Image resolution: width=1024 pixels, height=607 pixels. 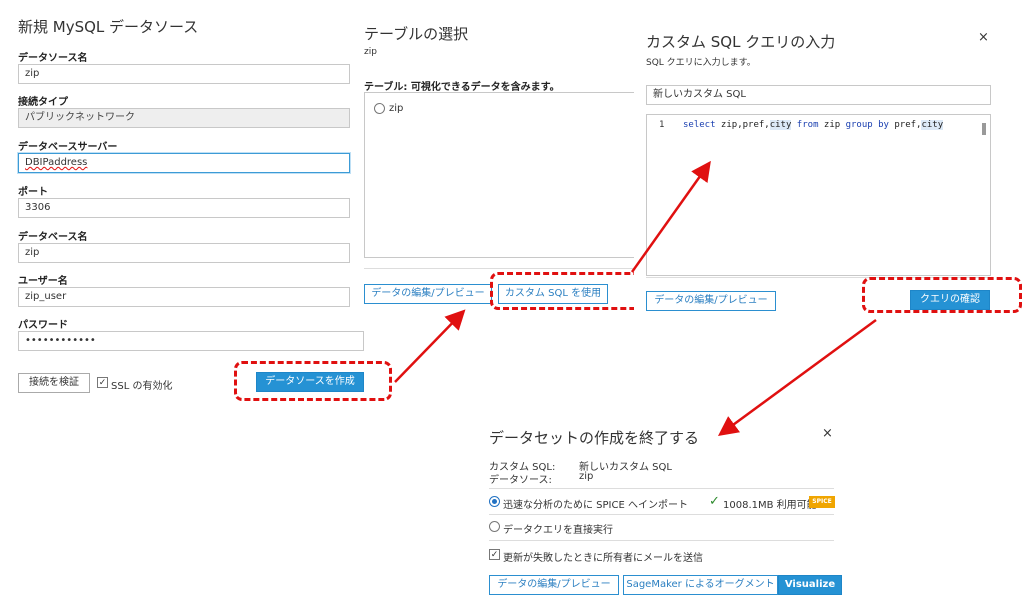 What do you see at coordinates (797, 377) in the screenshot?
I see `arrow-confirm-to-finish` at bounding box center [797, 377].